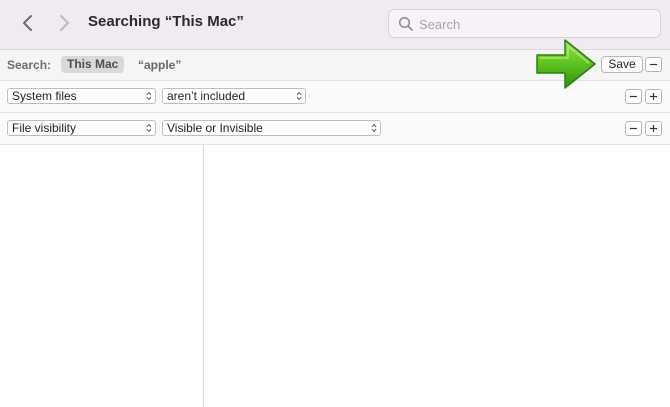 The height and width of the screenshot is (407, 670). I want to click on criteria-attribute-value: File visibility, so click(44, 128).